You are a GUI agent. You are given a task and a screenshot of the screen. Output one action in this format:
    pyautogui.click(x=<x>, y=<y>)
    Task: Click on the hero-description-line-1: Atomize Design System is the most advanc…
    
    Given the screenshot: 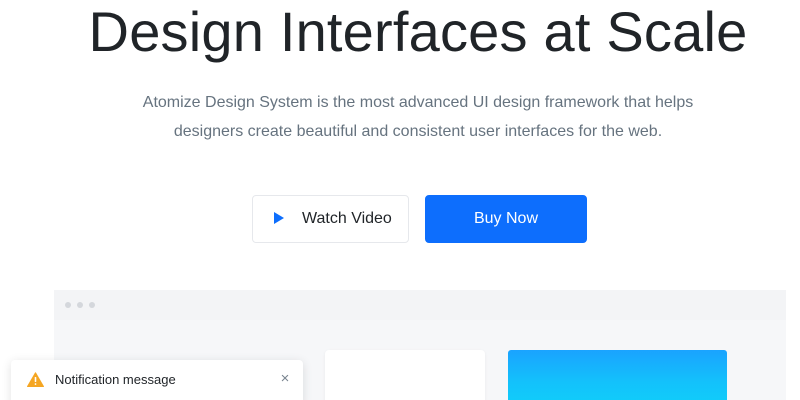 What is the action you would take?
    pyautogui.click(x=418, y=102)
    